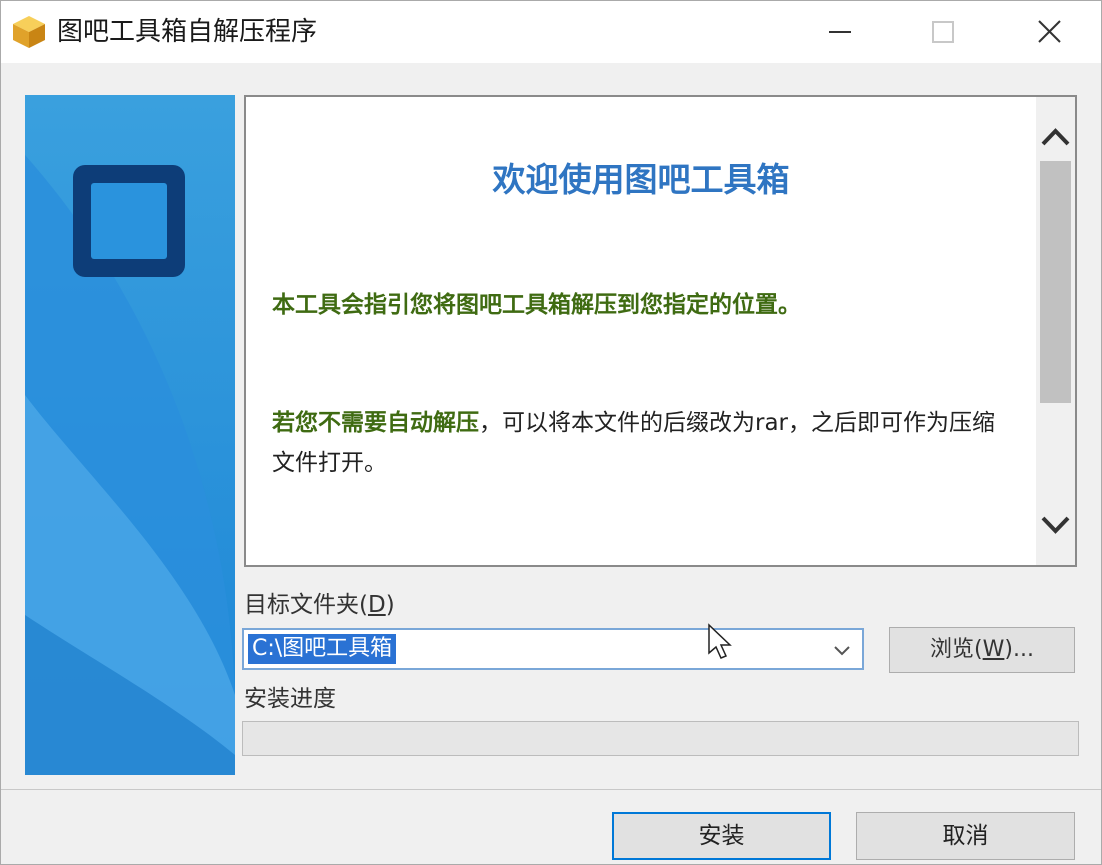 This screenshot has width=1102, height=865. I want to click on minimize-icon, so click(840, 32).